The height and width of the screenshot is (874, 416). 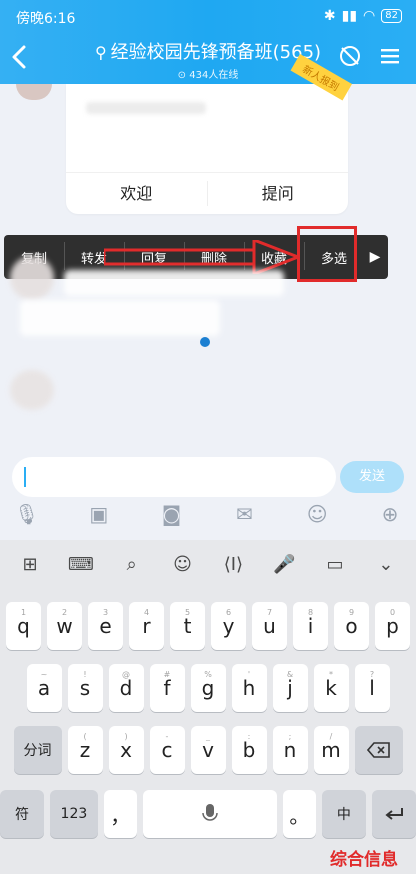 What do you see at coordinates (30, 564) in the screenshot?
I see `grid-icon: ⊞` at bounding box center [30, 564].